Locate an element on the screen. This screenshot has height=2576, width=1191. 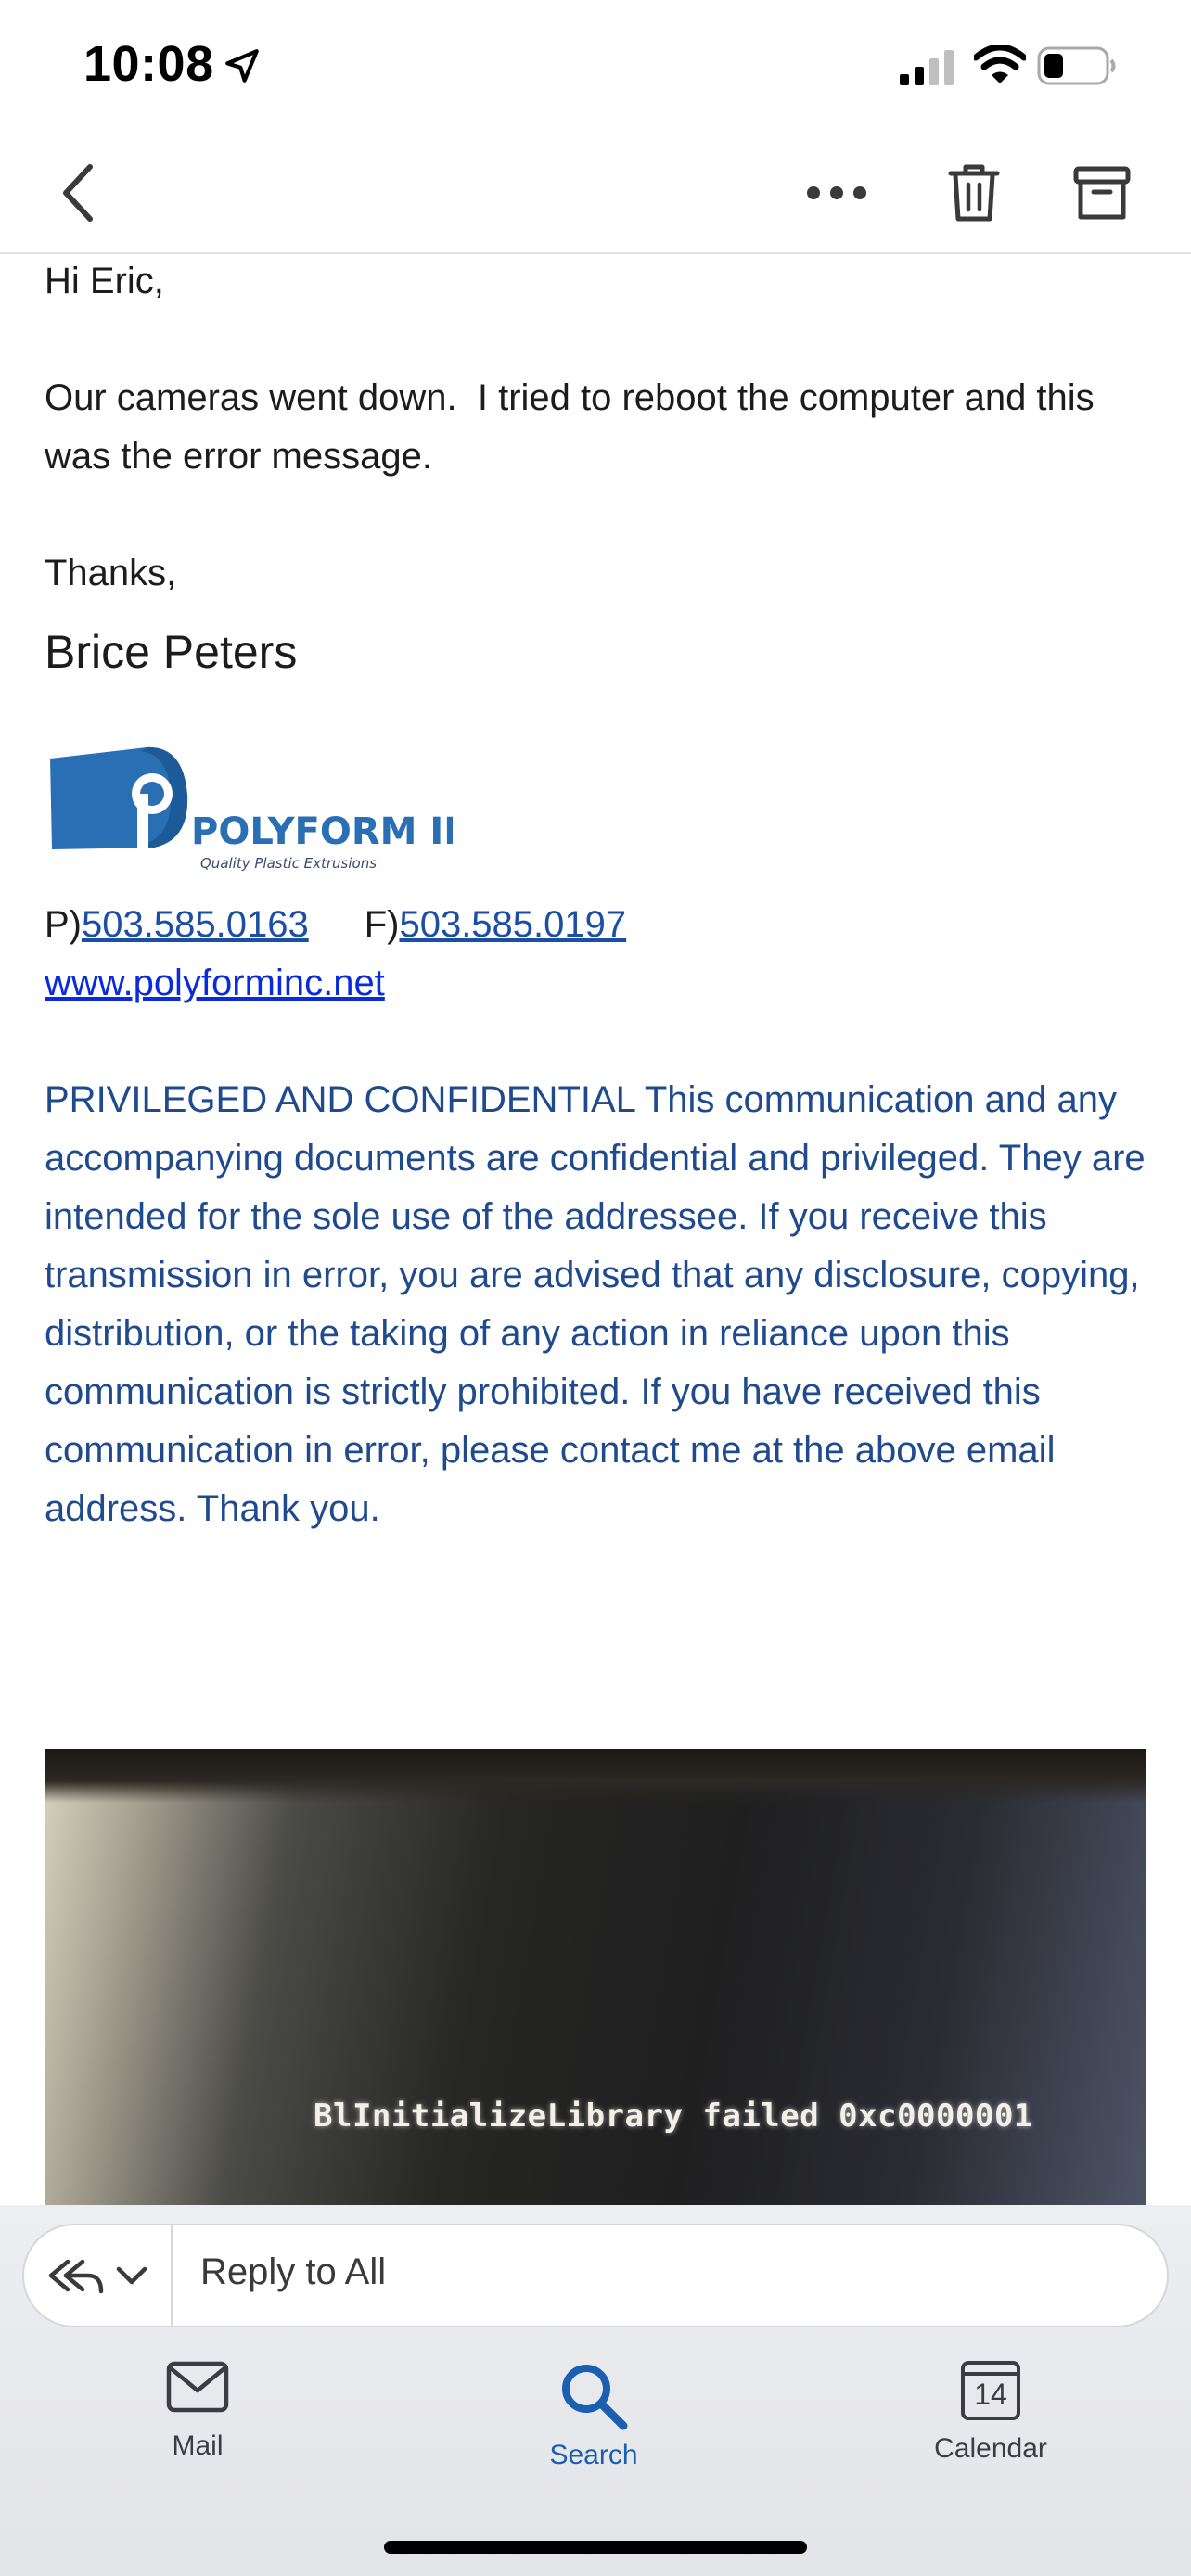
sender-name: Brice Peters is located at coordinates (171, 652).